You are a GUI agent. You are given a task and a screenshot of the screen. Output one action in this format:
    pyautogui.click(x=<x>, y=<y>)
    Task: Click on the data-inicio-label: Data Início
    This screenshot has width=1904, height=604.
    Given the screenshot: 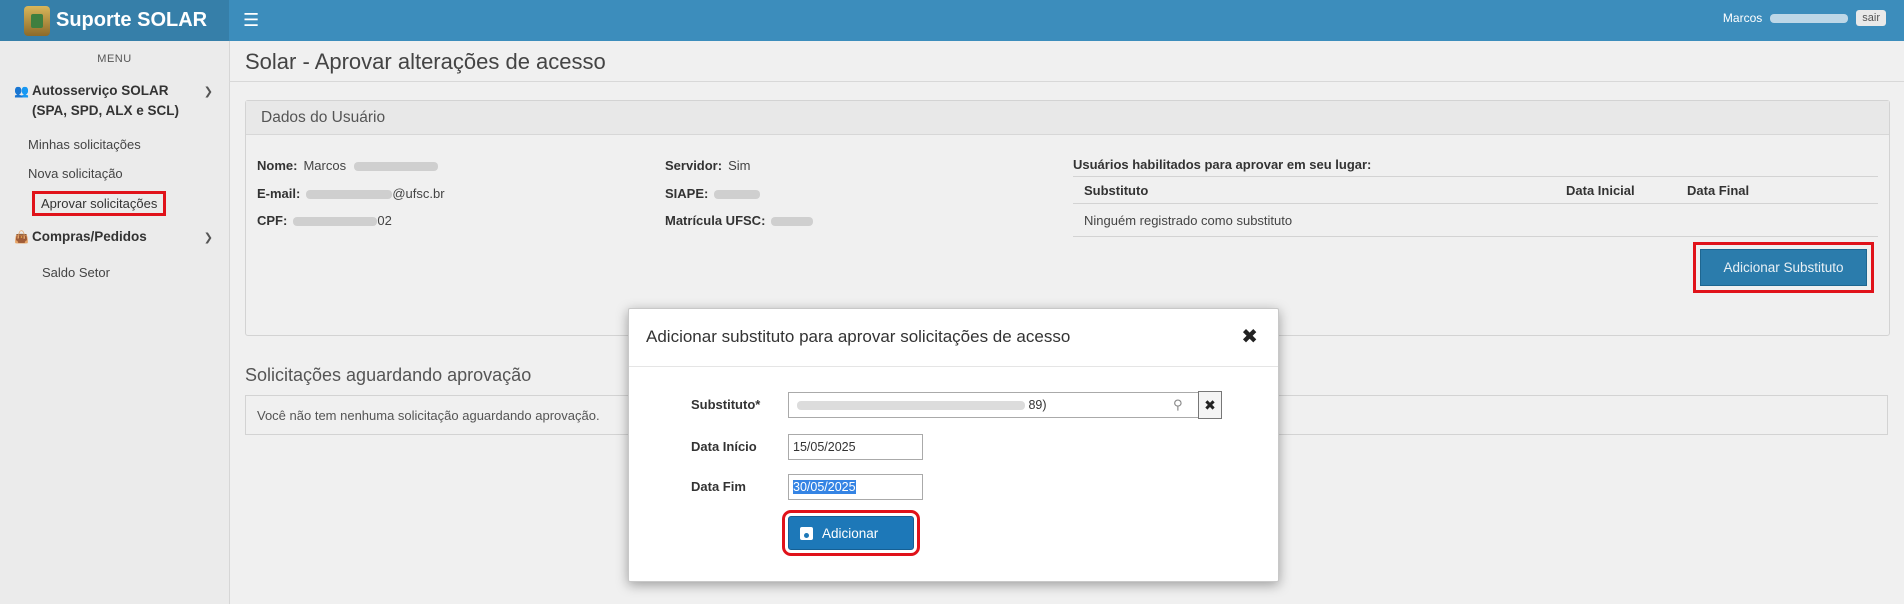 What is the action you would take?
    pyautogui.click(x=724, y=446)
    